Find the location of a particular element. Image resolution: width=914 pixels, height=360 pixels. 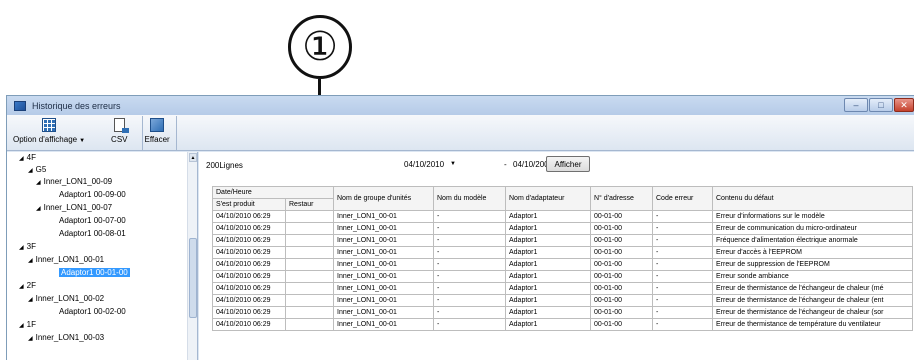

tree-item: Adaptor1 00-08-01 is located at coordinates (92, 234).